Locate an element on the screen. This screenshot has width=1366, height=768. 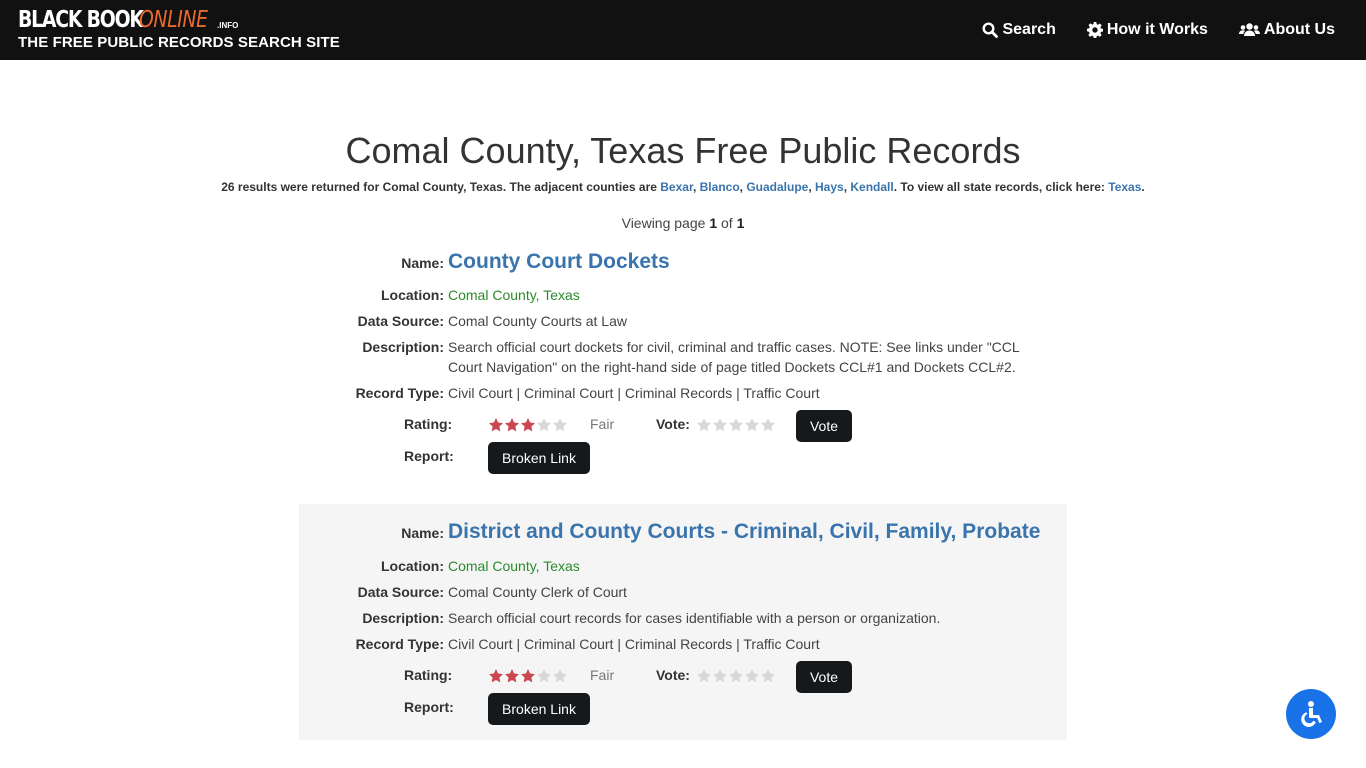
record-data-source: Comal County Courts at Law is located at coordinates (537, 321).